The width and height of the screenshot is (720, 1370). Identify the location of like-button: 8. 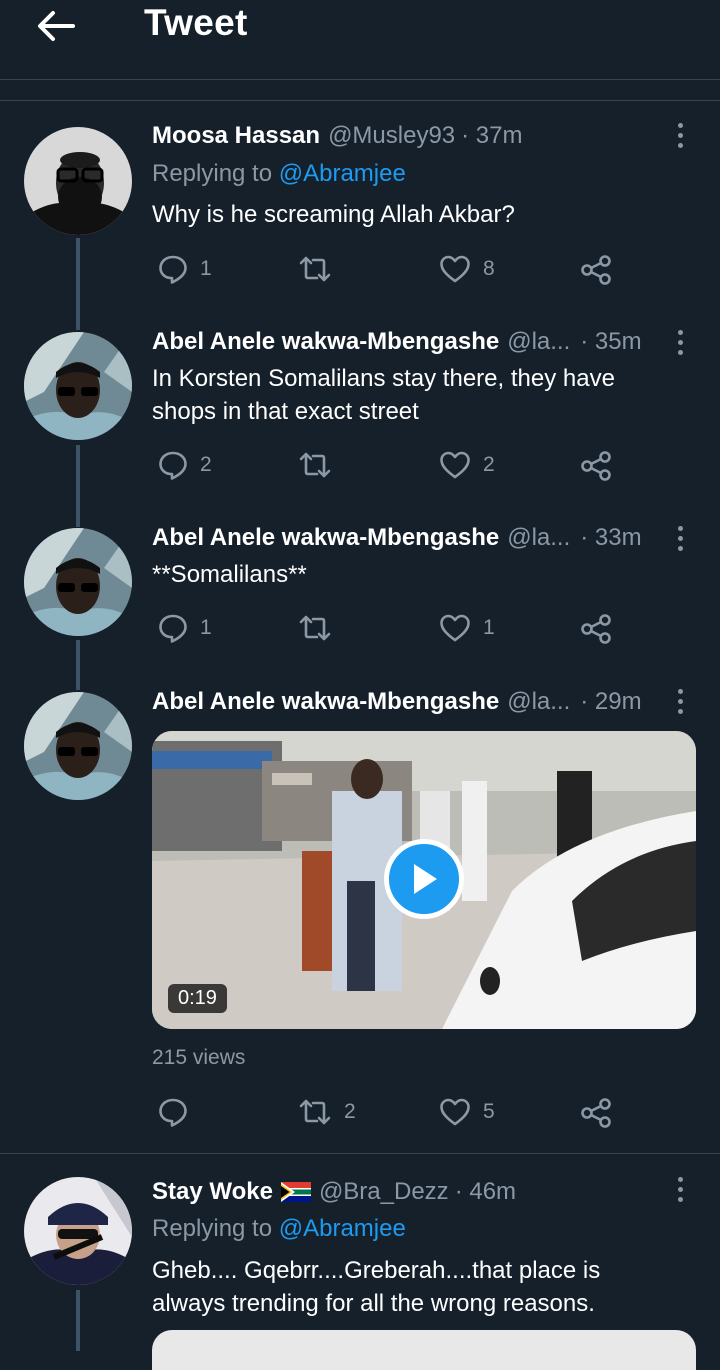
(467, 269).